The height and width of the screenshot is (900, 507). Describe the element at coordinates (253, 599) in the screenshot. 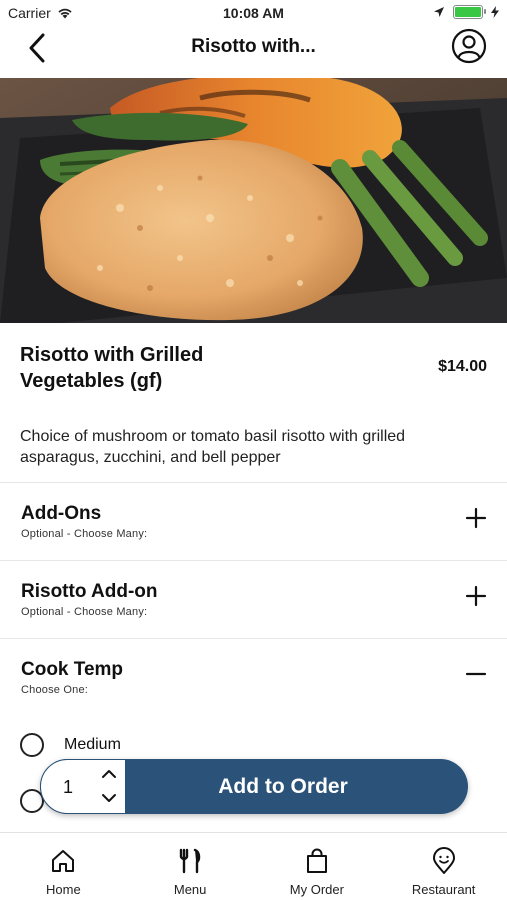

I see `section-risotto-add-on: Risotto Add-on Optional - Choose Many:` at that location.